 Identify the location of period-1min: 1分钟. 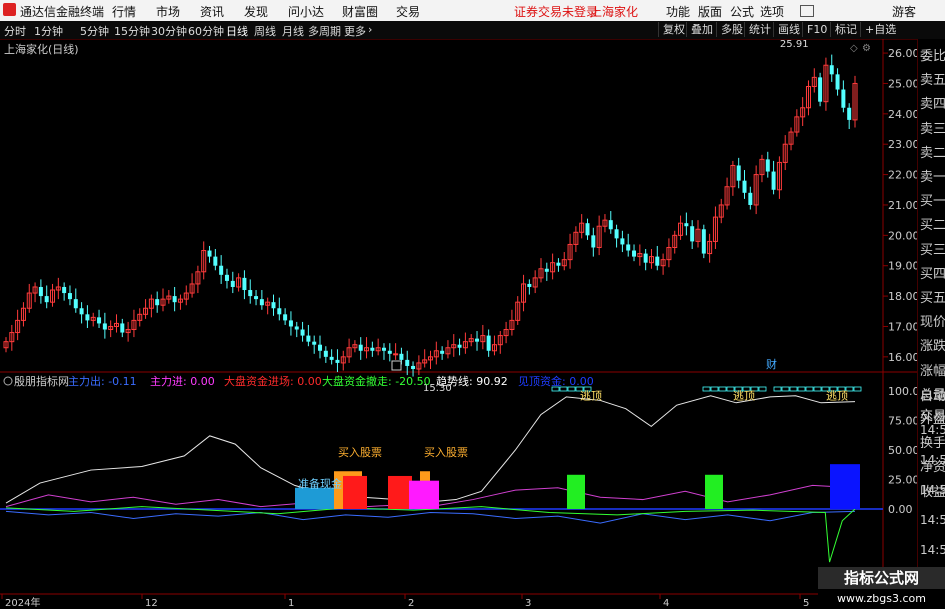
(48, 31).